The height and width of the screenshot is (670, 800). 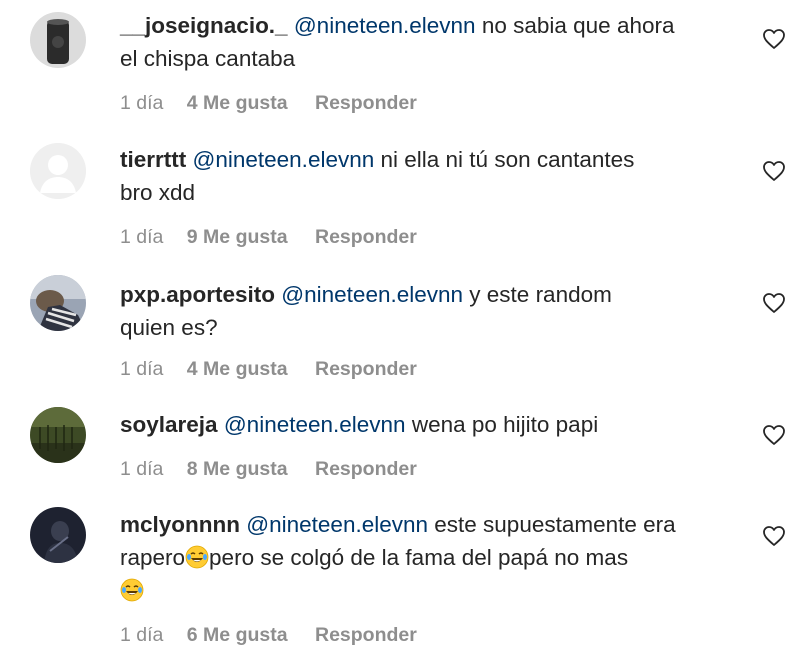 I want to click on comment-meta: 1 día 6 Me gusta Responder, so click(x=268, y=635).